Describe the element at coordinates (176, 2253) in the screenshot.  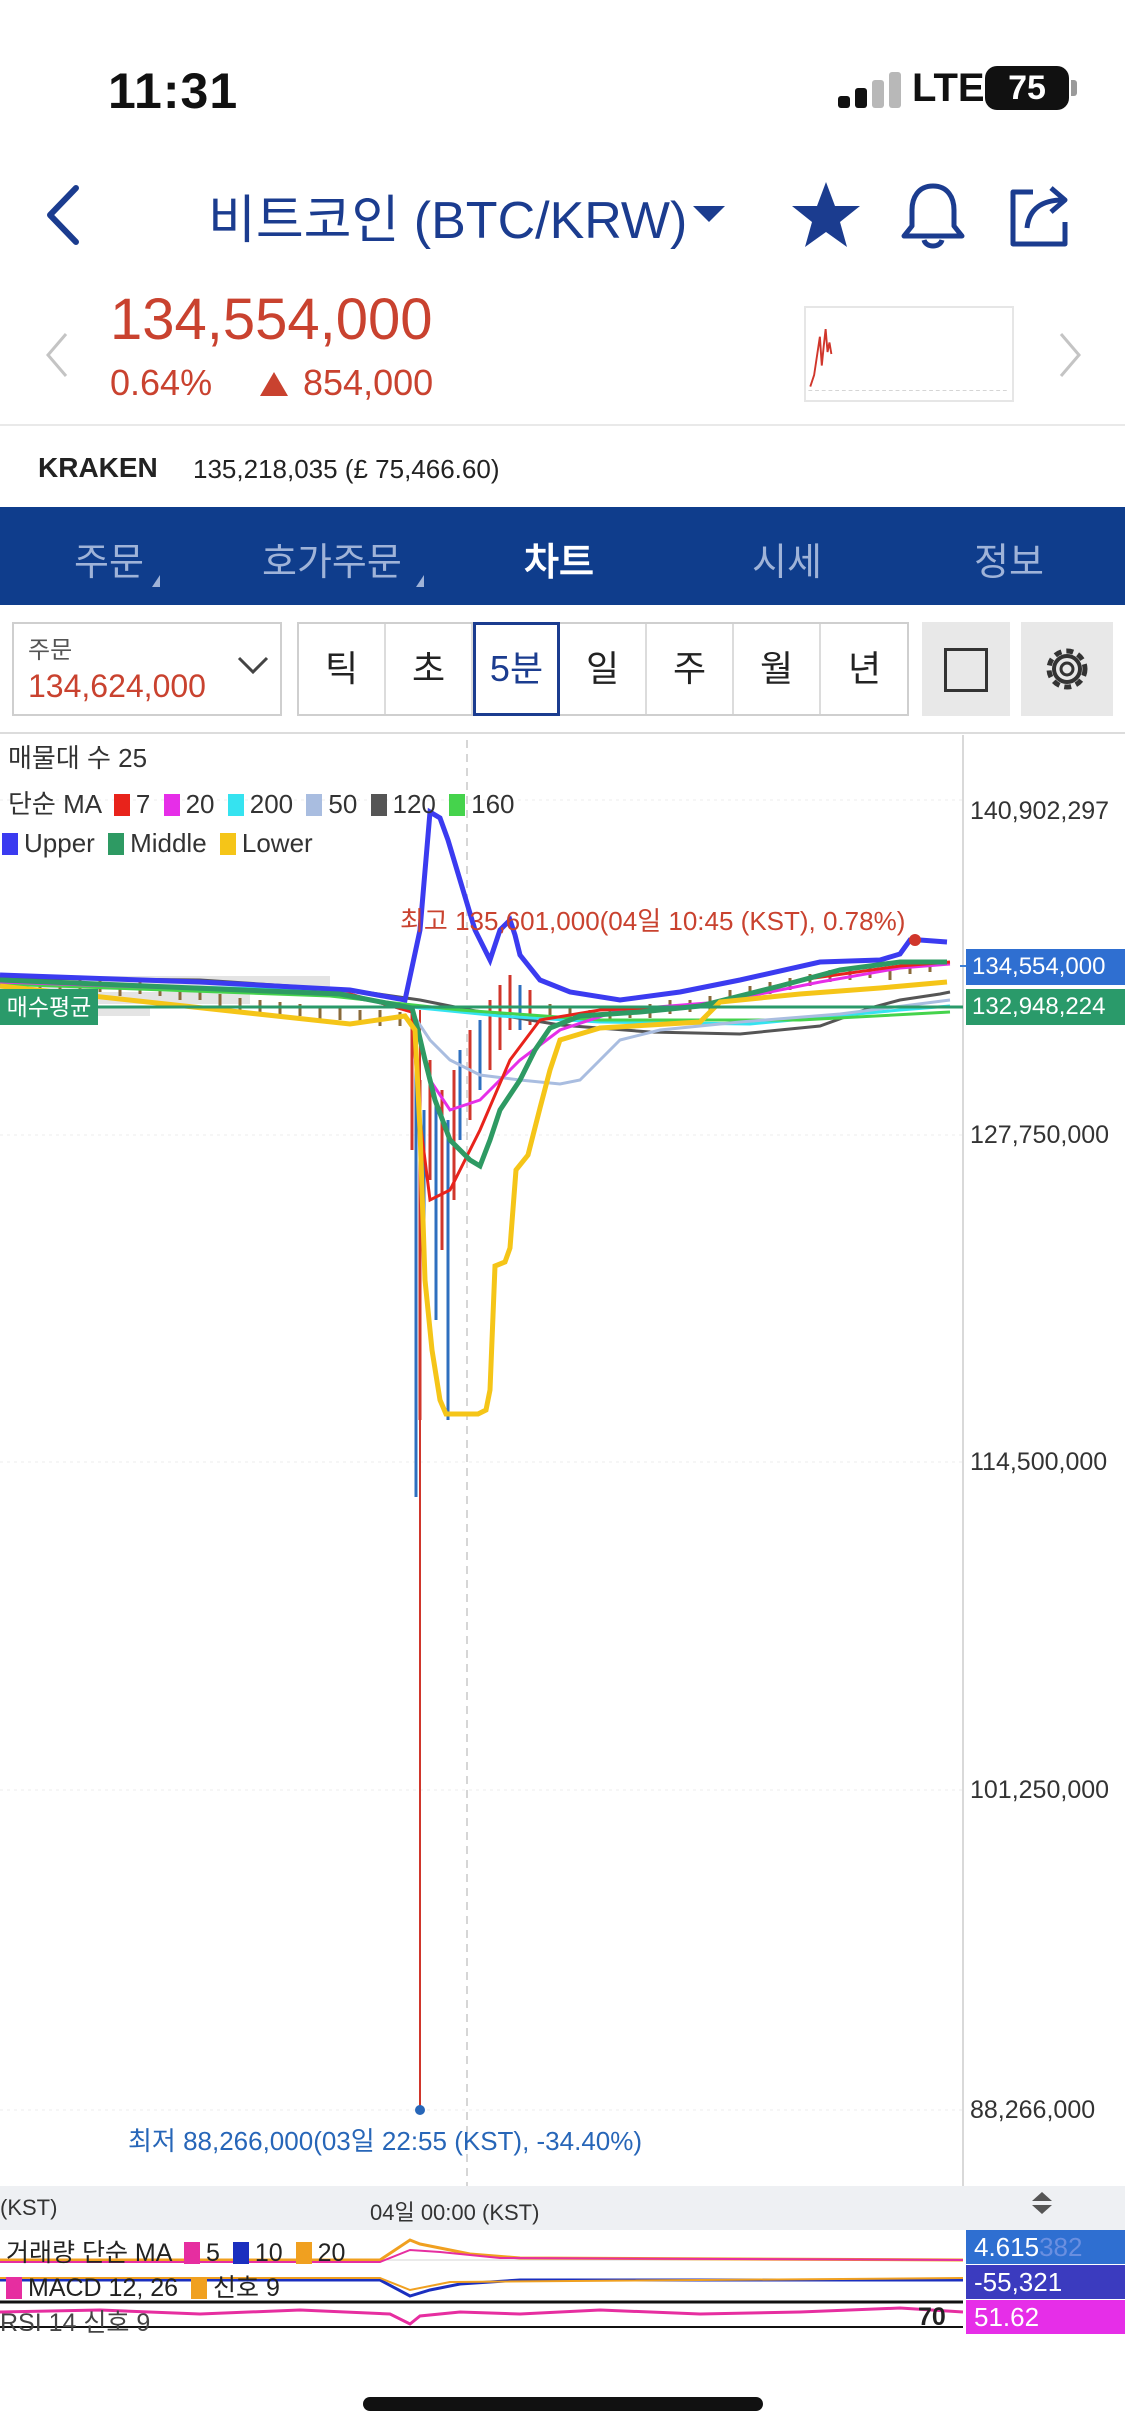
I see `volume-indicator-label: 거래량 단순 MA 5 10 20` at that location.